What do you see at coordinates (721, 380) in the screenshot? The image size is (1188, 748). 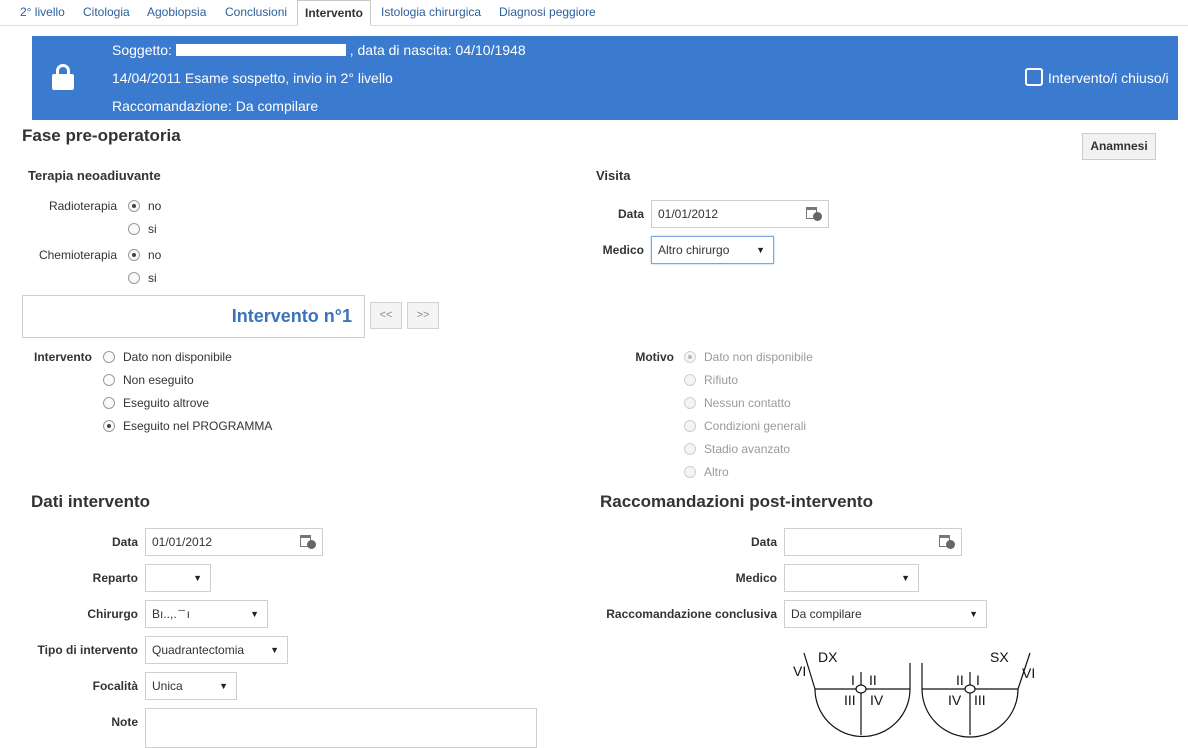 I see `reason-option-label: Rifiuto` at bounding box center [721, 380].